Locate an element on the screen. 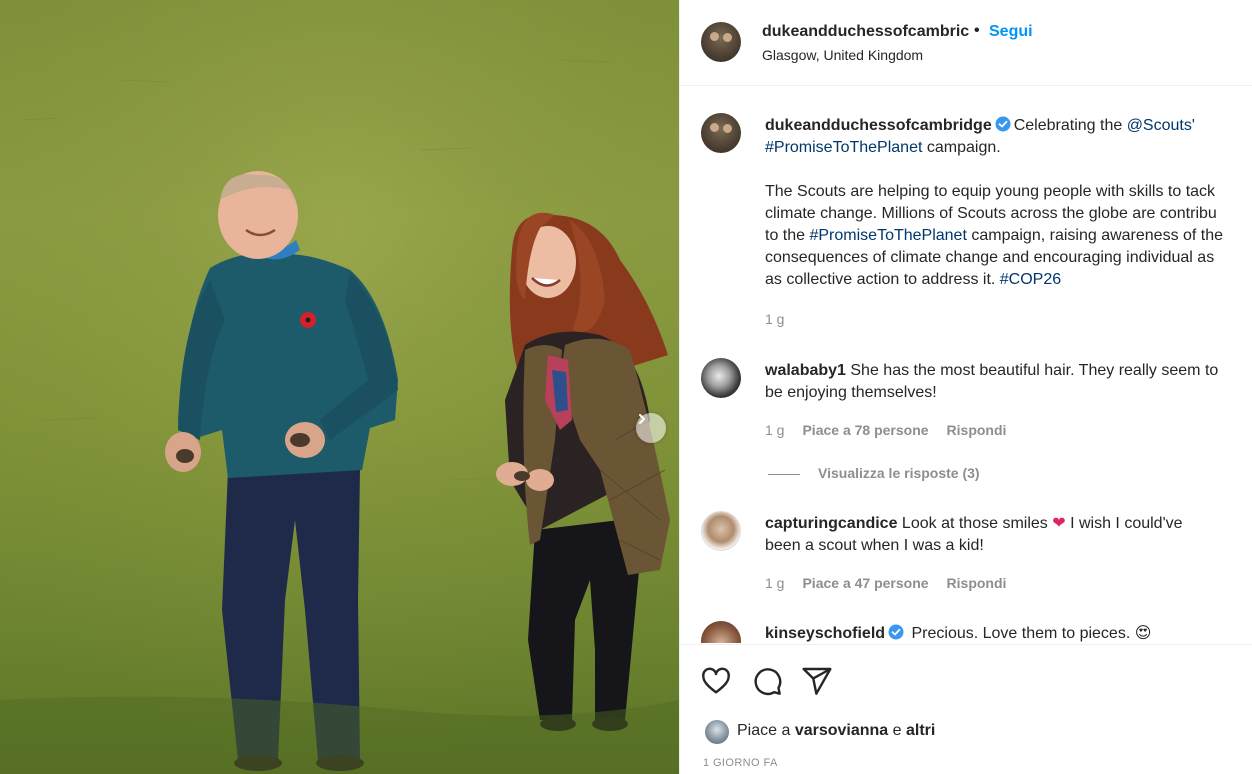 The height and width of the screenshot is (774, 1252). caption-avatar is located at coordinates (721, 133).